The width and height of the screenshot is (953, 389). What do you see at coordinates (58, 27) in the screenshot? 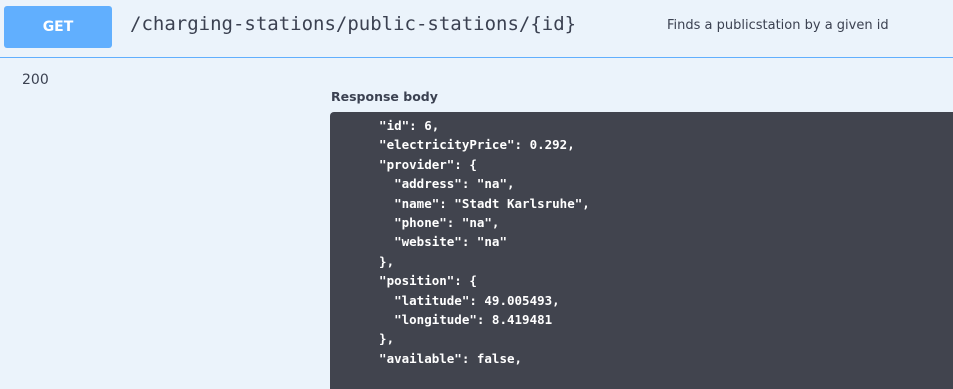
I see `method-badge-get: GET` at bounding box center [58, 27].